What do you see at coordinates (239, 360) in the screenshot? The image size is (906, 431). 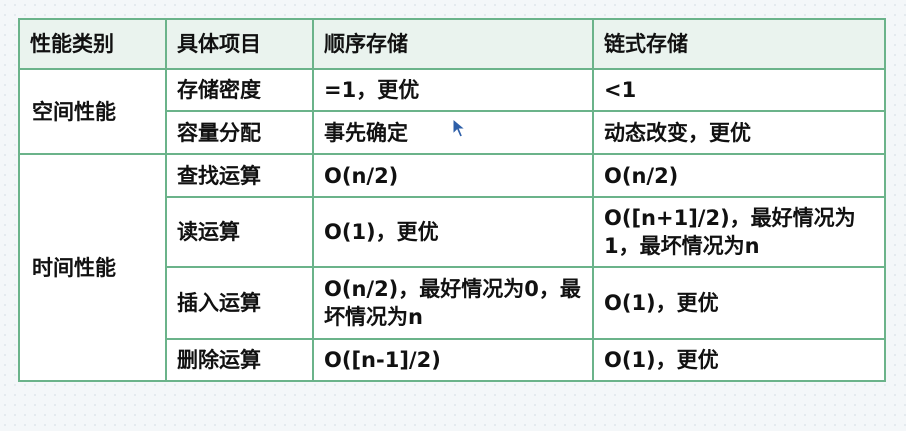 I see `row-item: 删除运算` at bounding box center [239, 360].